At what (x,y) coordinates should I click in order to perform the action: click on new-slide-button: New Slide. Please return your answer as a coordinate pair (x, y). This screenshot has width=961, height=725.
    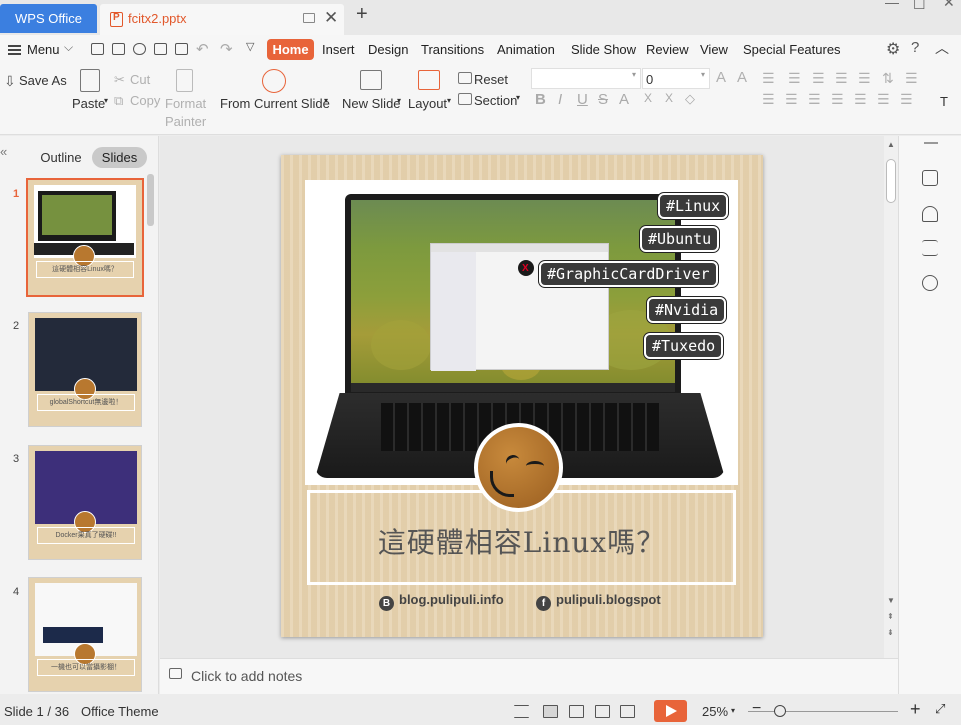
    Looking at the image, I should click on (371, 103).